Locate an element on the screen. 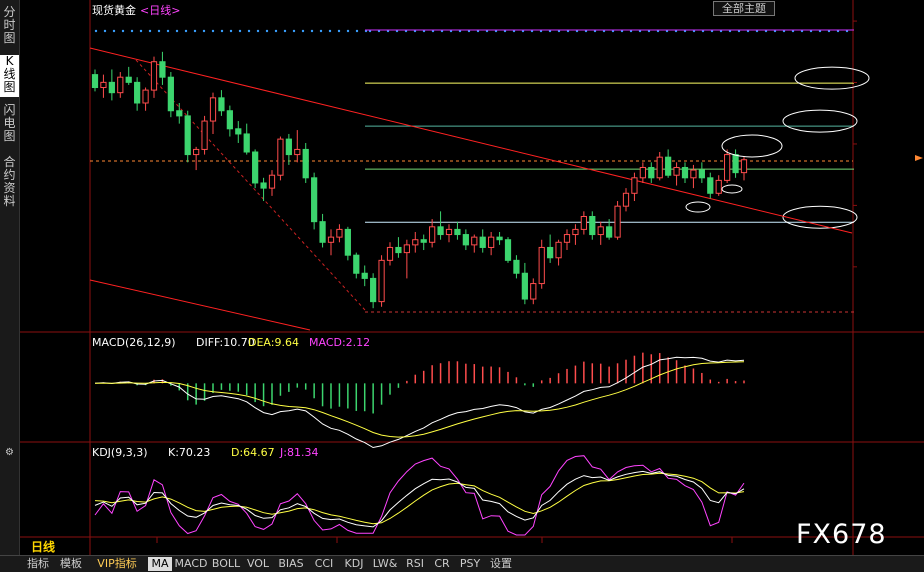 This screenshot has height=572, width=924. tab-kline: K线图 is located at coordinates (9, 76).